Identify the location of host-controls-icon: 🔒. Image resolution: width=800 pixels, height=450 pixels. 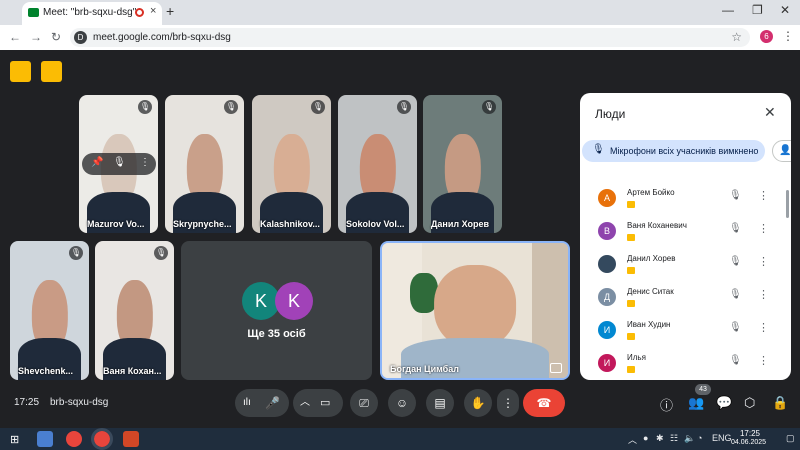
(780, 403).